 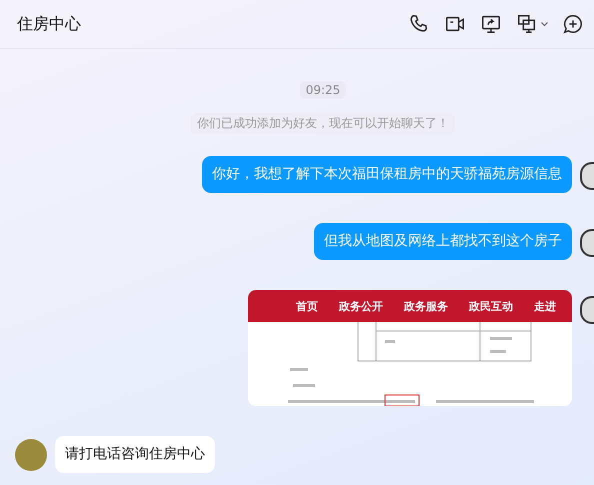 I want to click on nav-link: 首页, so click(x=307, y=306).